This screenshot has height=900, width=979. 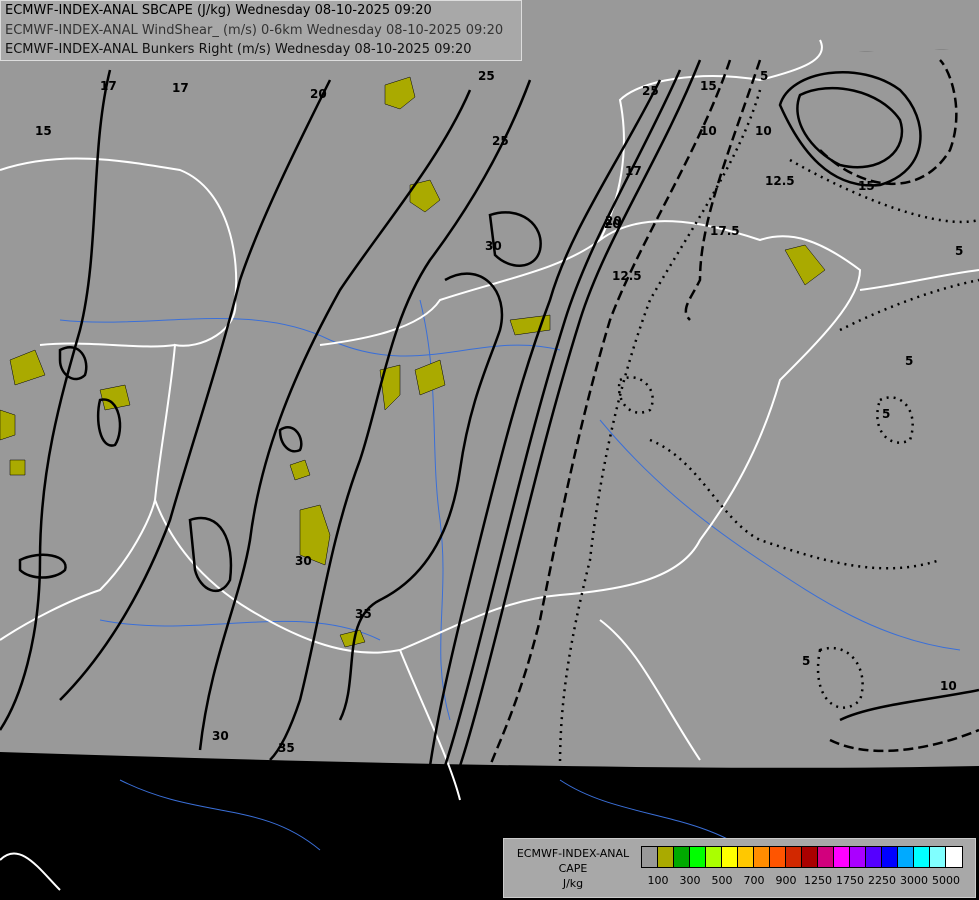 I want to click on legend-tick-label: 300, so click(x=690, y=880).